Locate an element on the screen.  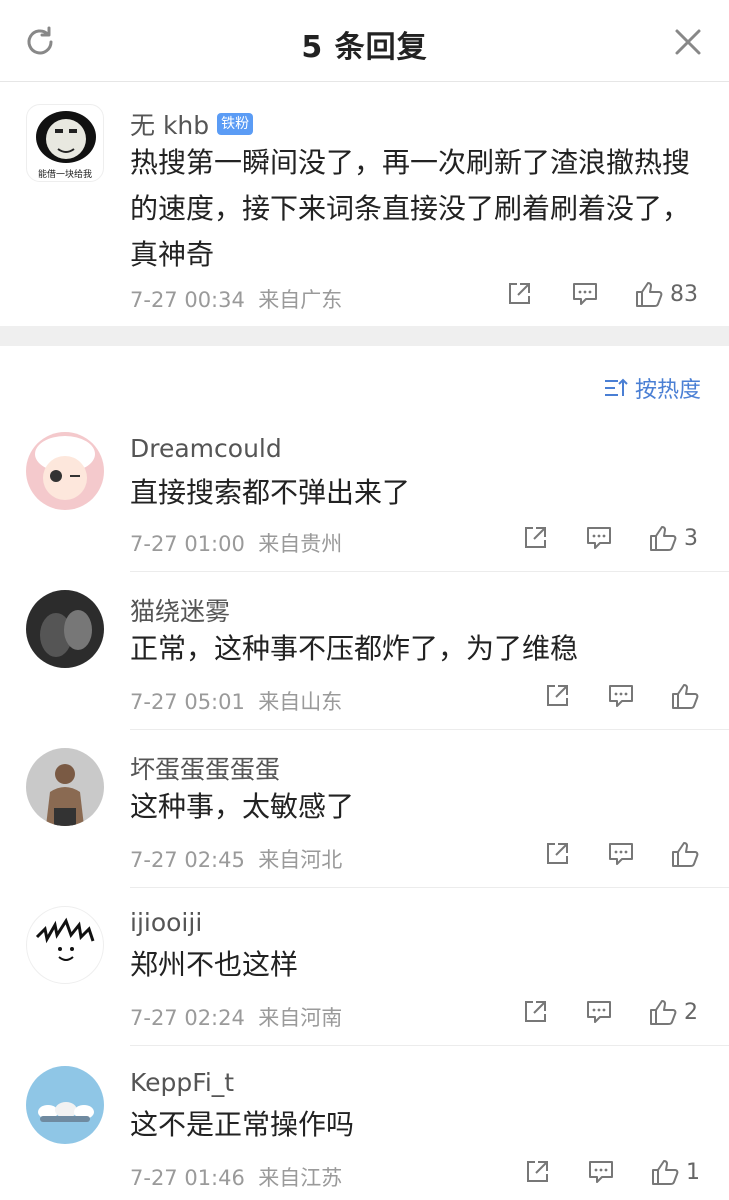
header-bar: 5 条回复 is located at coordinates (364, 41).